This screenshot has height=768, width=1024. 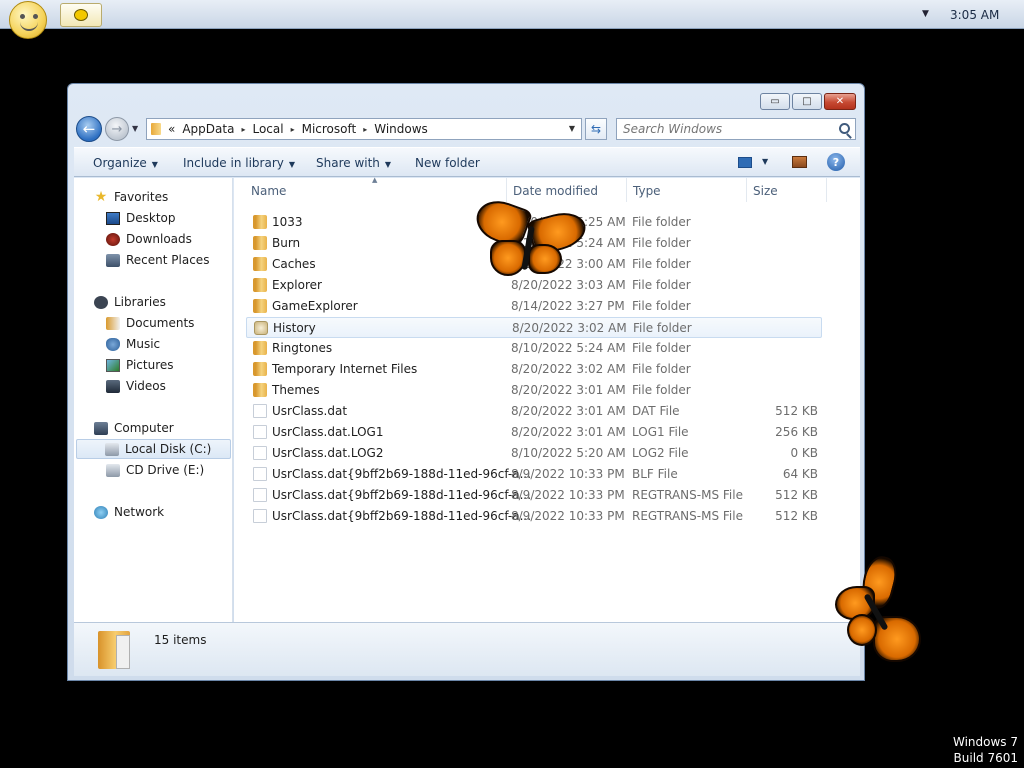 What do you see at coordinates (534, 348) in the screenshot?
I see `table-row: Ringtones 8/10/2022 5:24 AM File folder` at bounding box center [534, 348].